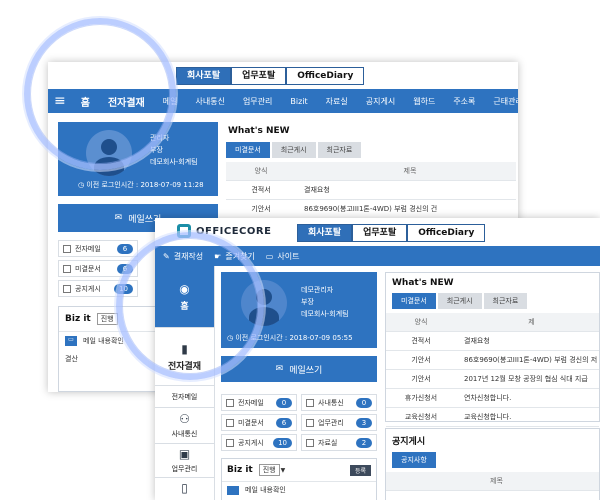 This screenshot has width=600, height=500. I want to click on table-row: 기안서 86호9690(봉고III1톤-4WD) 부럼 경신의 저, so click(492, 360).